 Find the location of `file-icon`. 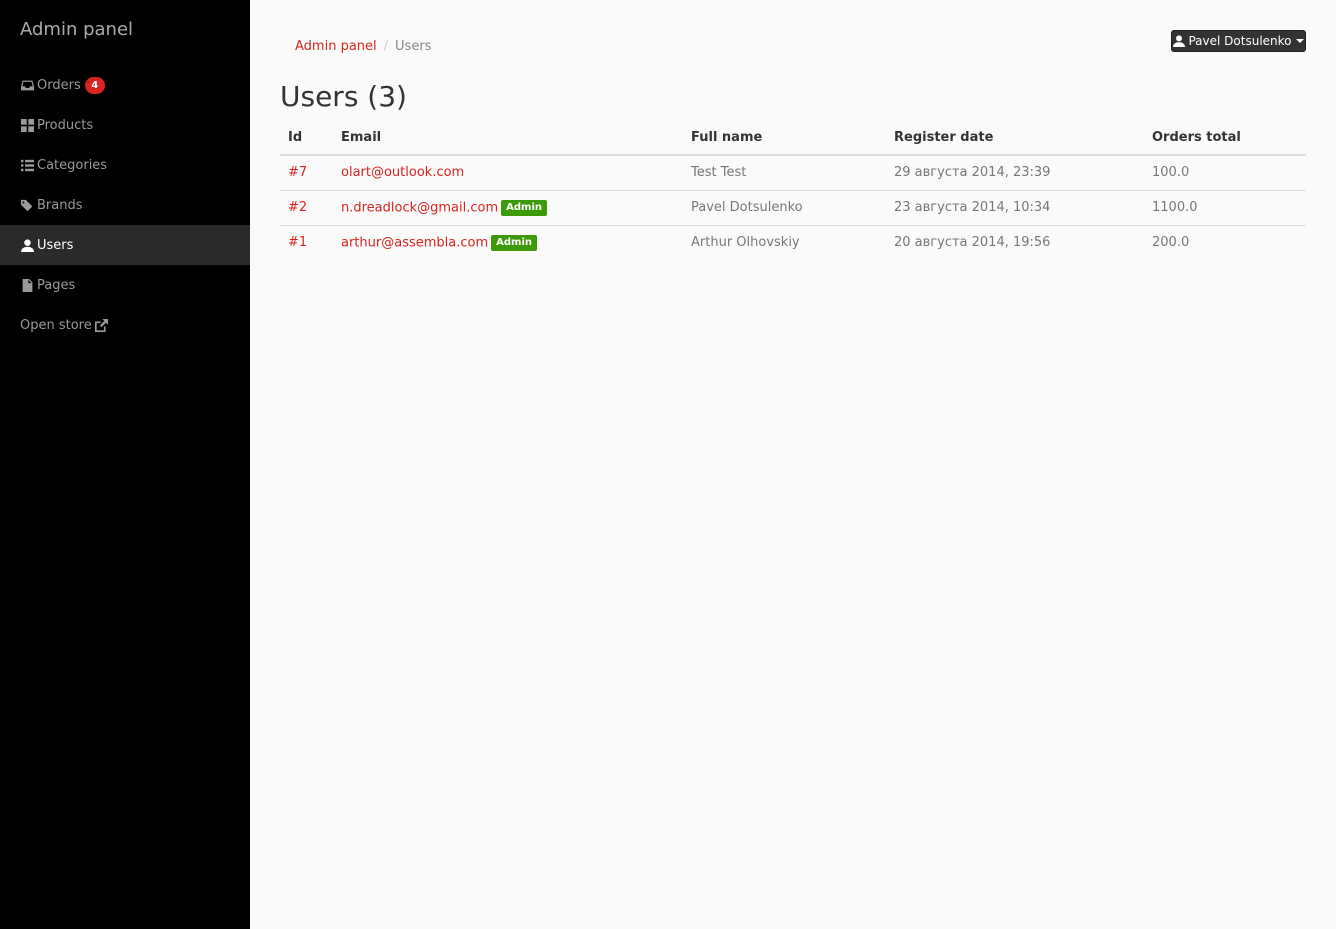

file-icon is located at coordinates (27, 285).